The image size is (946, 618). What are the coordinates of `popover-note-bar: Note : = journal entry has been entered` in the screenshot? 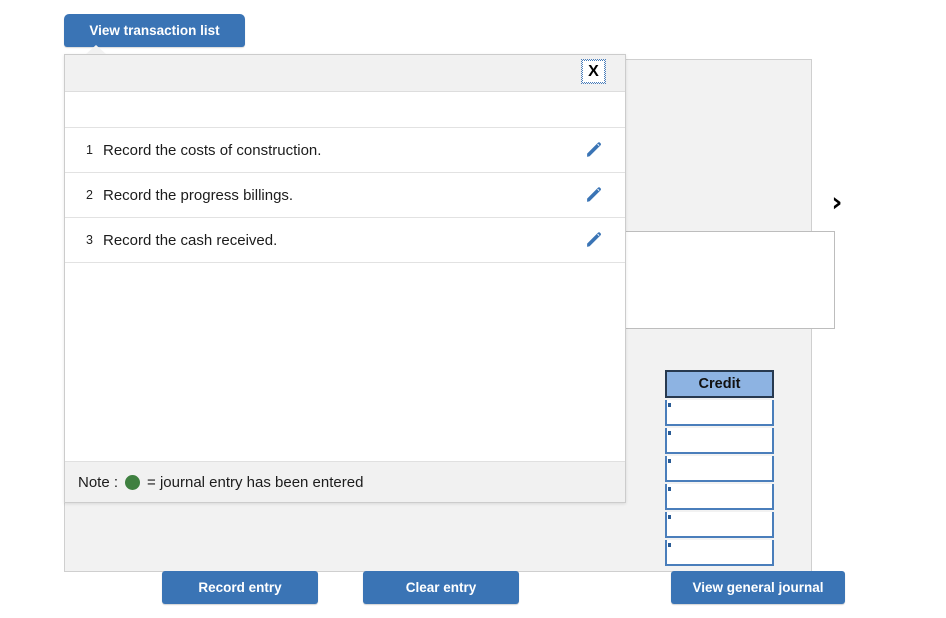 It's located at (345, 481).